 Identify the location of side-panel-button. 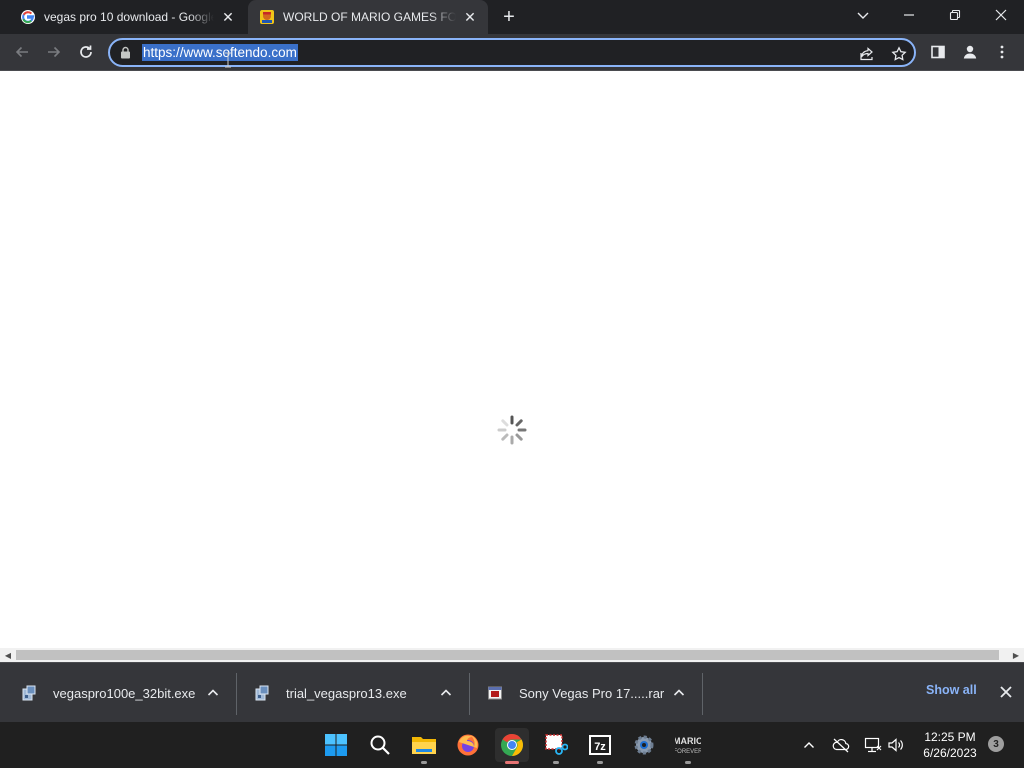
(938, 52).